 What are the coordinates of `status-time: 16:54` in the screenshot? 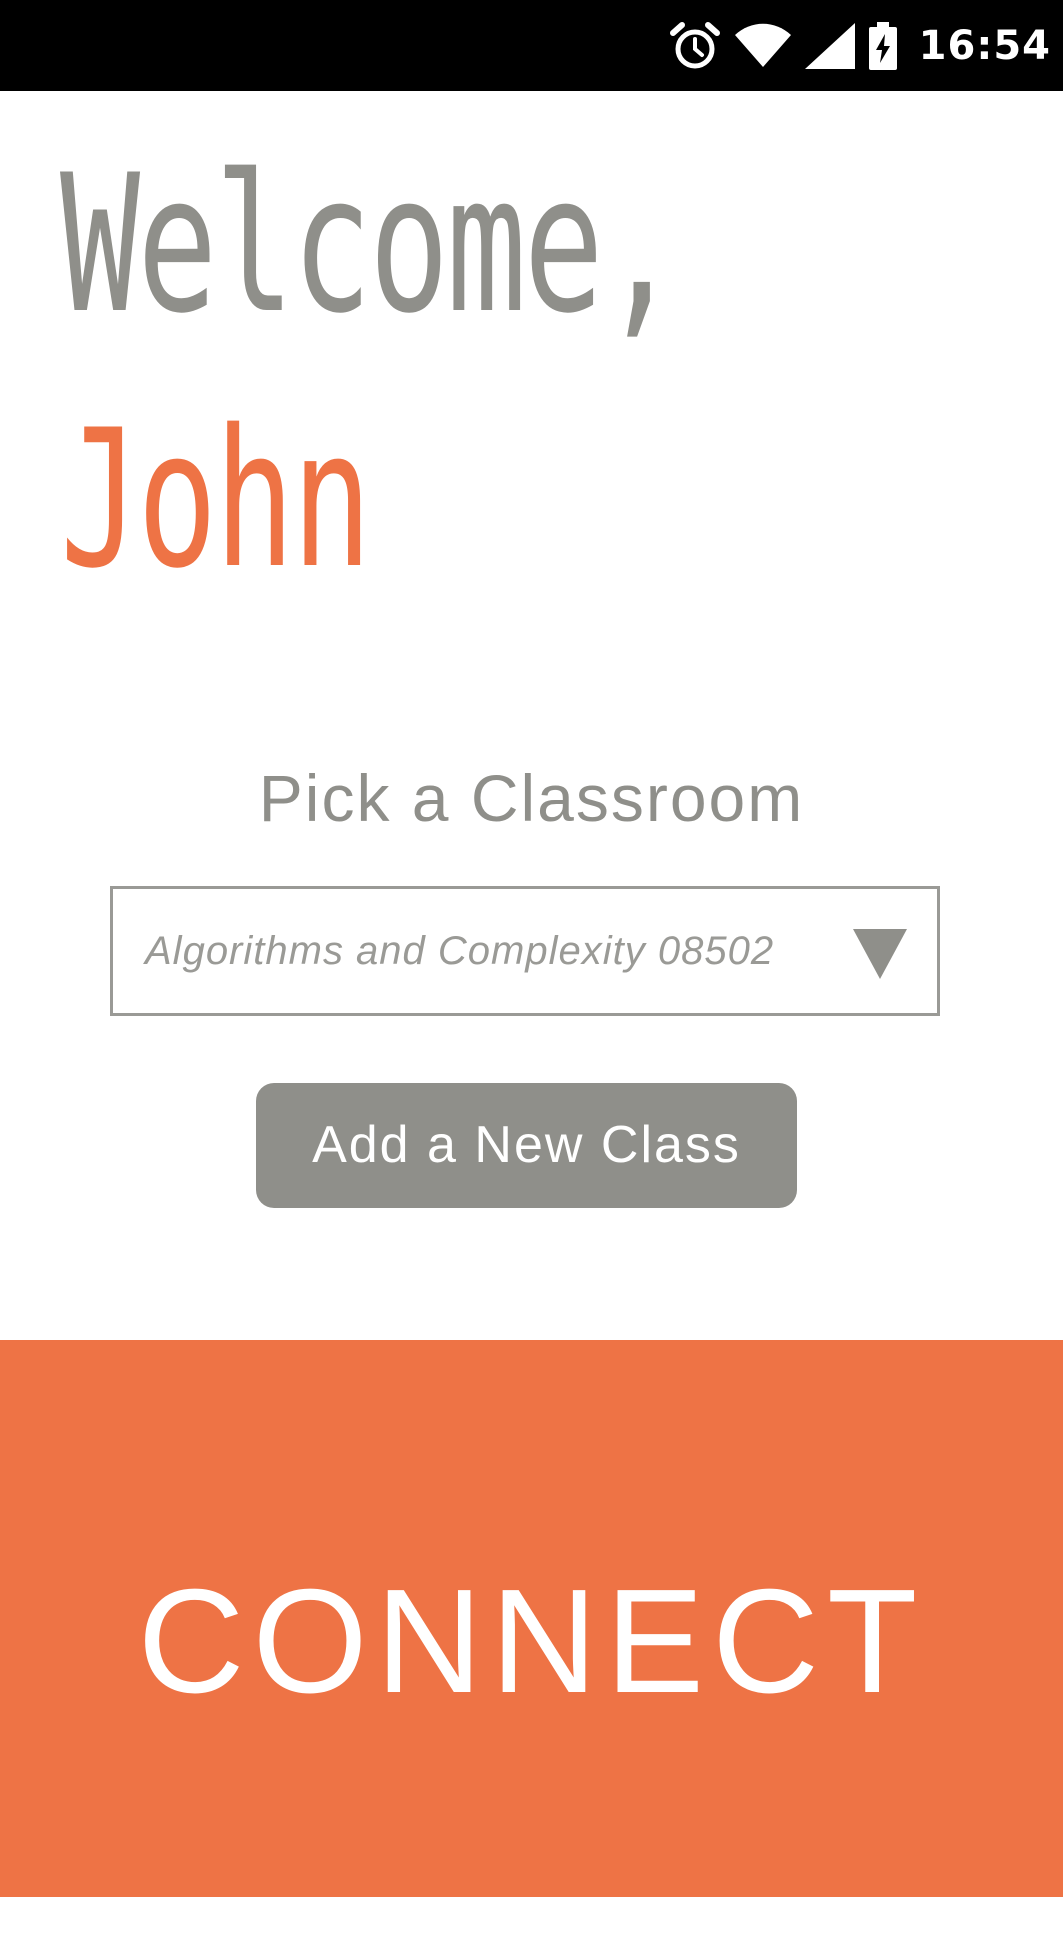 It's located at (984, 45).